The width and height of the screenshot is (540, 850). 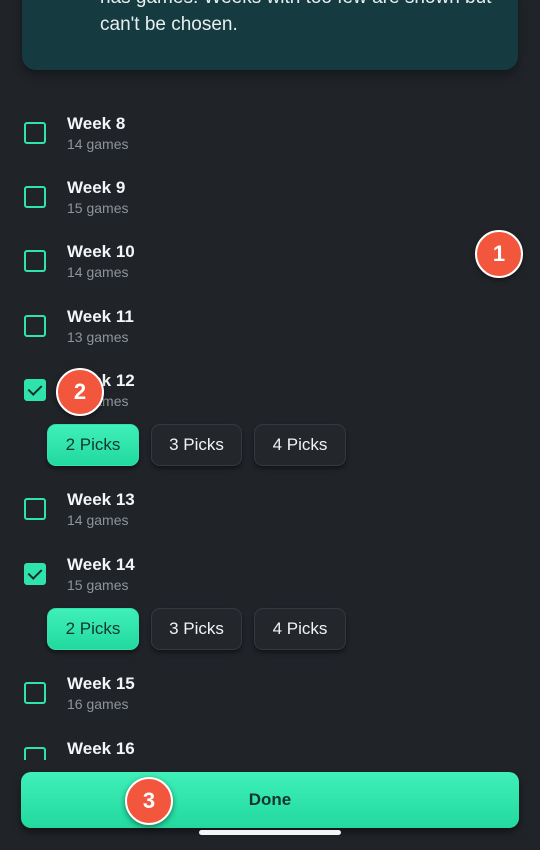 What do you see at coordinates (270, 800) in the screenshot?
I see `done-button: Done` at bounding box center [270, 800].